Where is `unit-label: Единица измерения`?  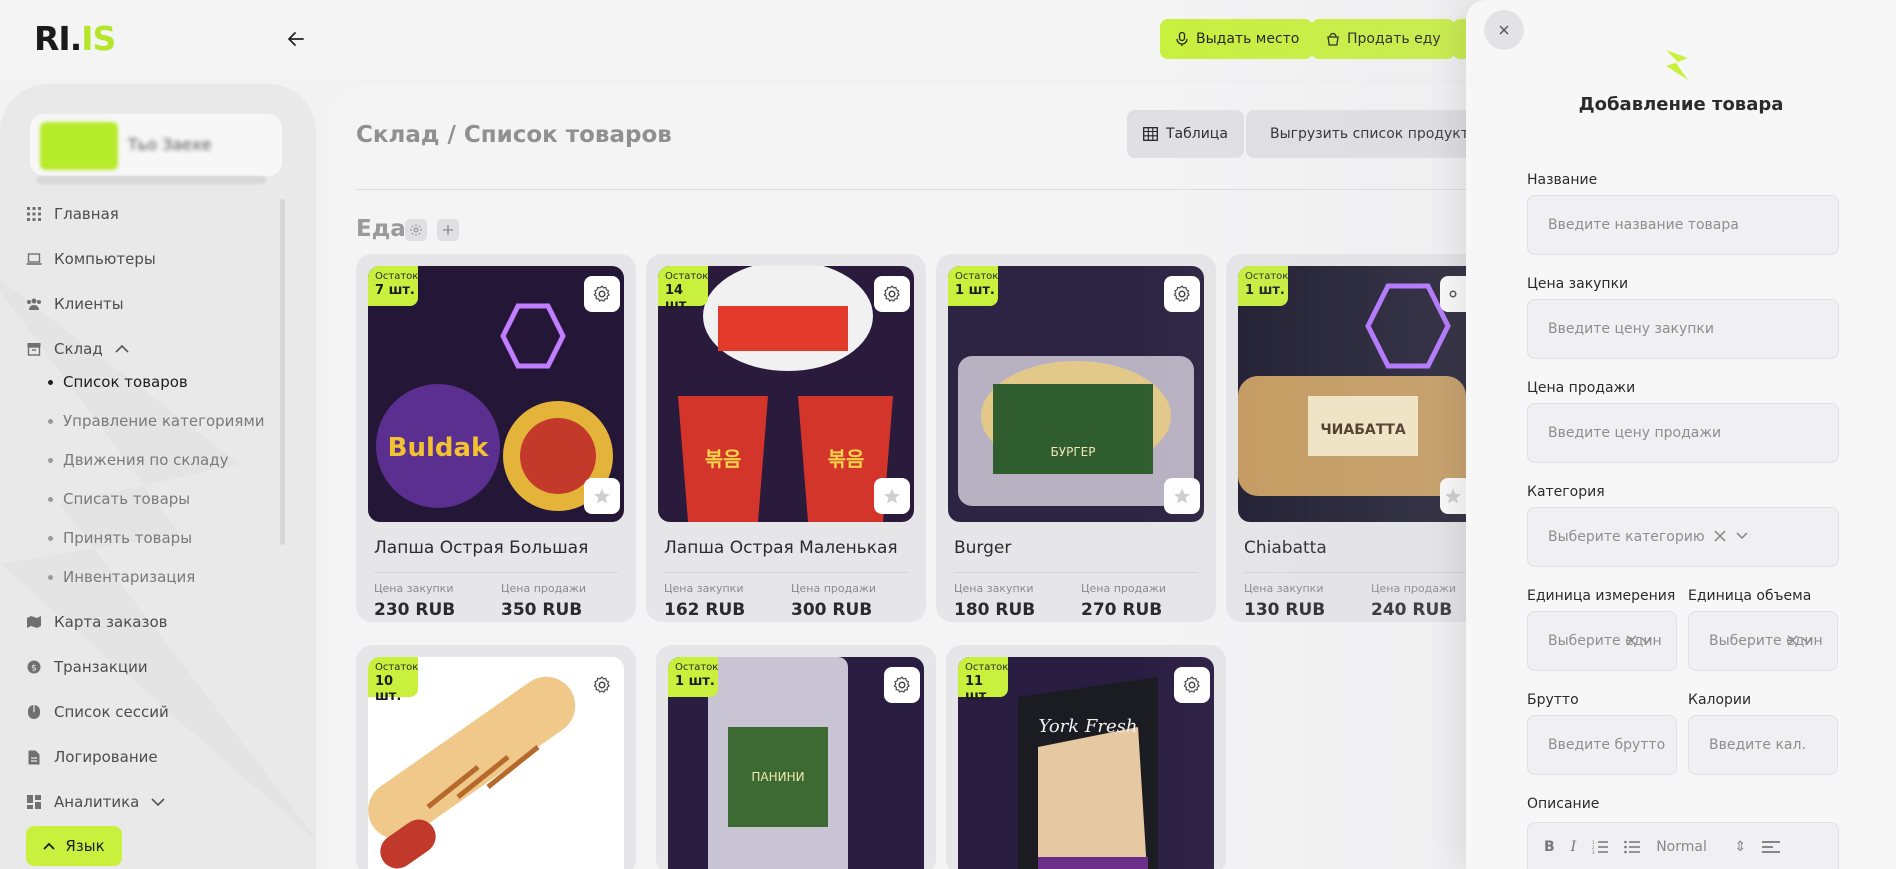 unit-label: Единица измерения is located at coordinates (1601, 596).